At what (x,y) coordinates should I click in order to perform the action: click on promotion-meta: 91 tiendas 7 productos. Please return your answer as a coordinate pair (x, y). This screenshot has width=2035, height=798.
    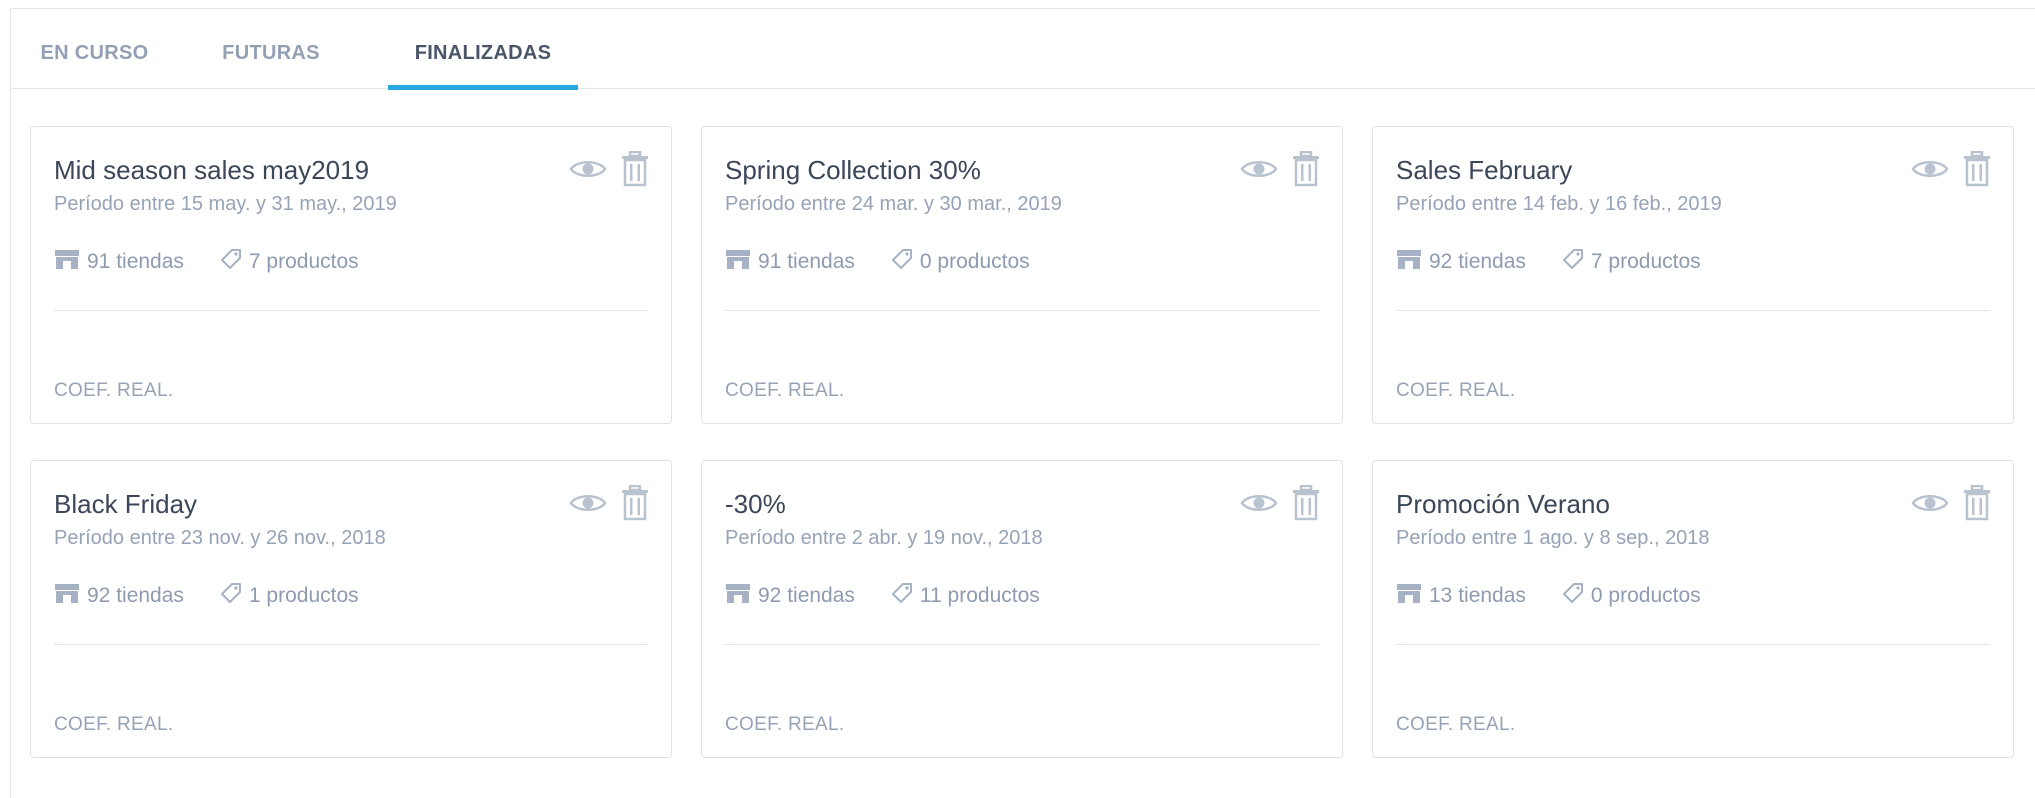
    Looking at the image, I should click on (206, 262).